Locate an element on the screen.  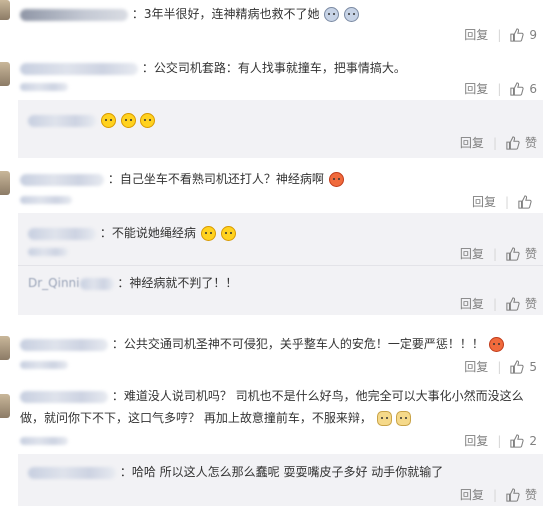
reply-line: ：哈哈 所以这人怎么那么蠢呢 耍耍嘴皮子多好 动手你就输了 is located at coordinates (235, 472).